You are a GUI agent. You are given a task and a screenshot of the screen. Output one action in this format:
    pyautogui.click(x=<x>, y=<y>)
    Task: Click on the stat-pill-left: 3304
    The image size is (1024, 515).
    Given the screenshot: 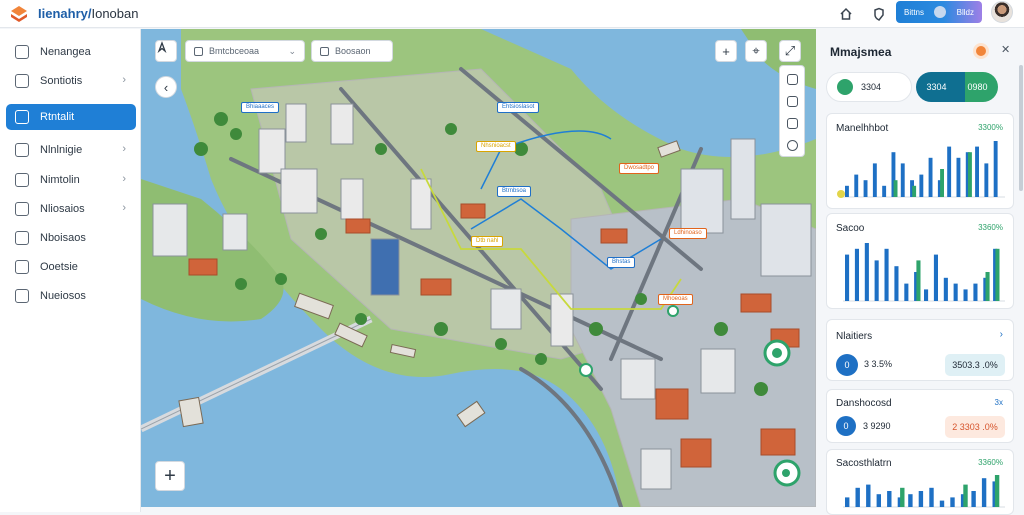 What is the action you would take?
    pyautogui.click(x=869, y=87)
    